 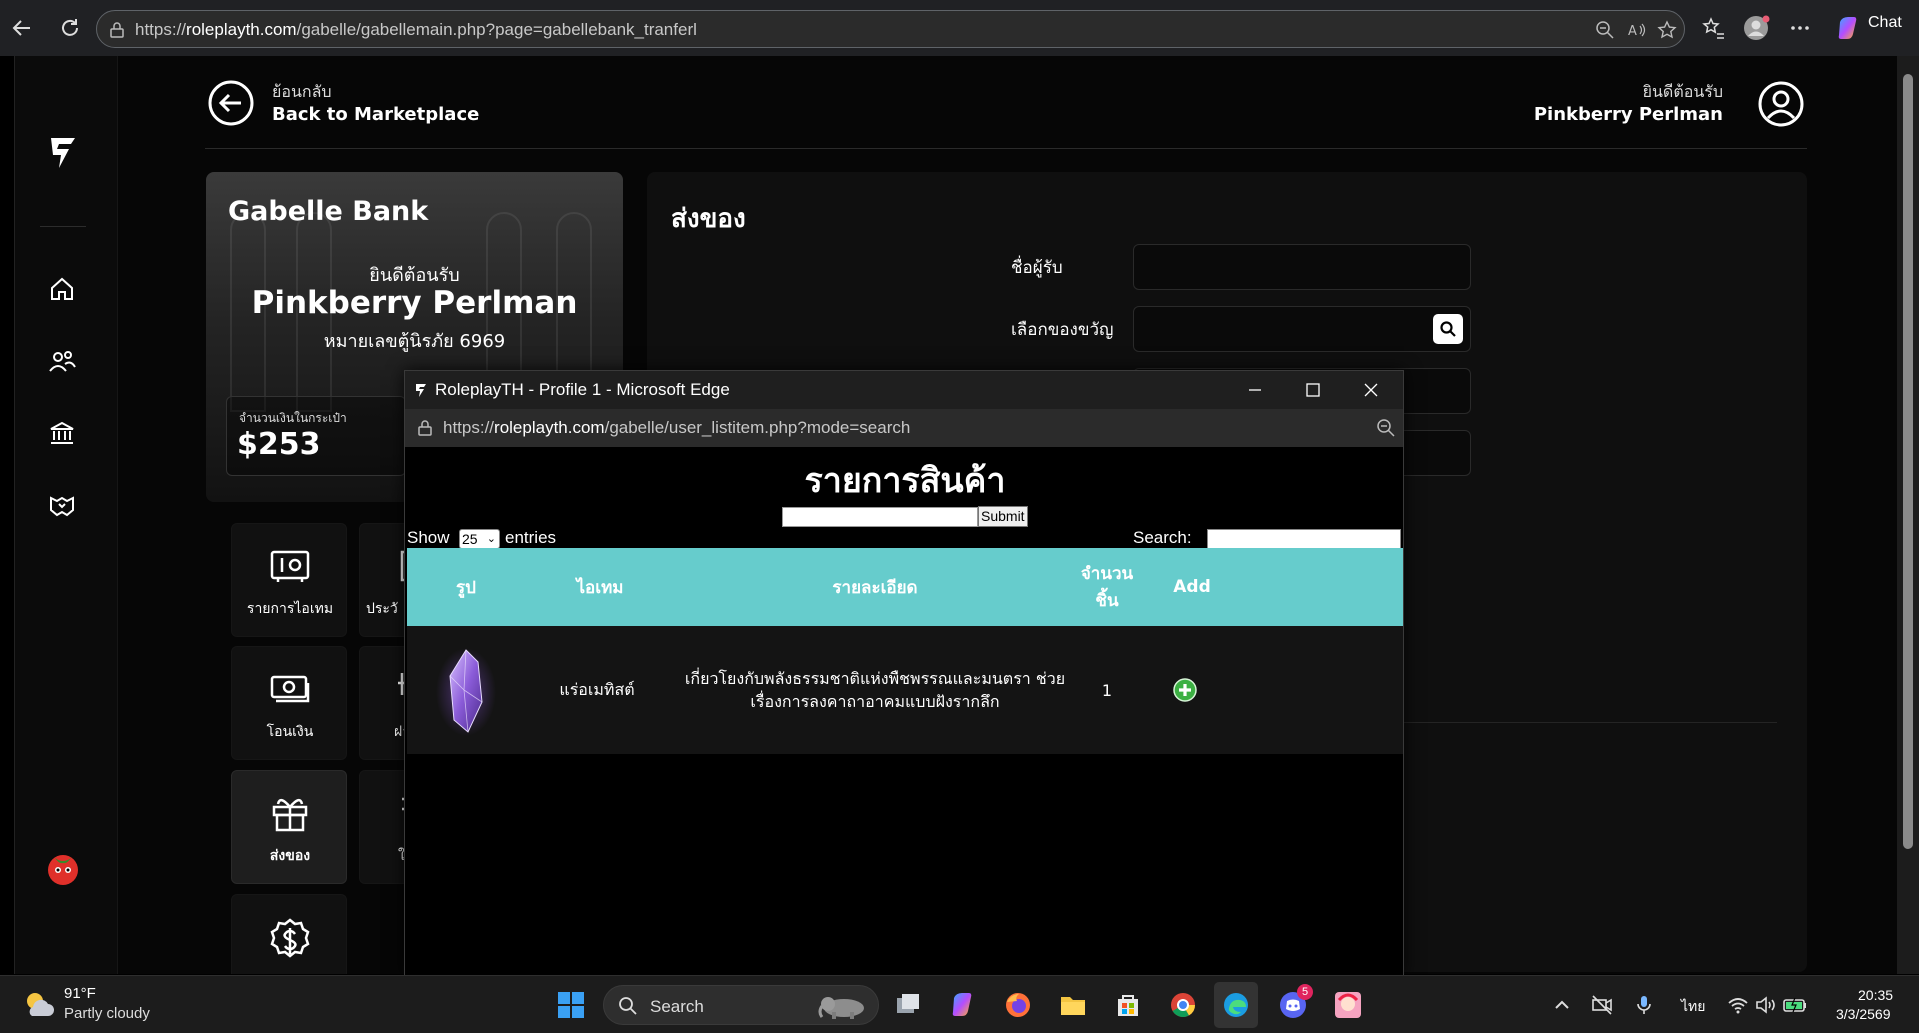 What do you see at coordinates (880, 517) in the screenshot?
I see `item-search-text-input` at bounding box center [880, 517].